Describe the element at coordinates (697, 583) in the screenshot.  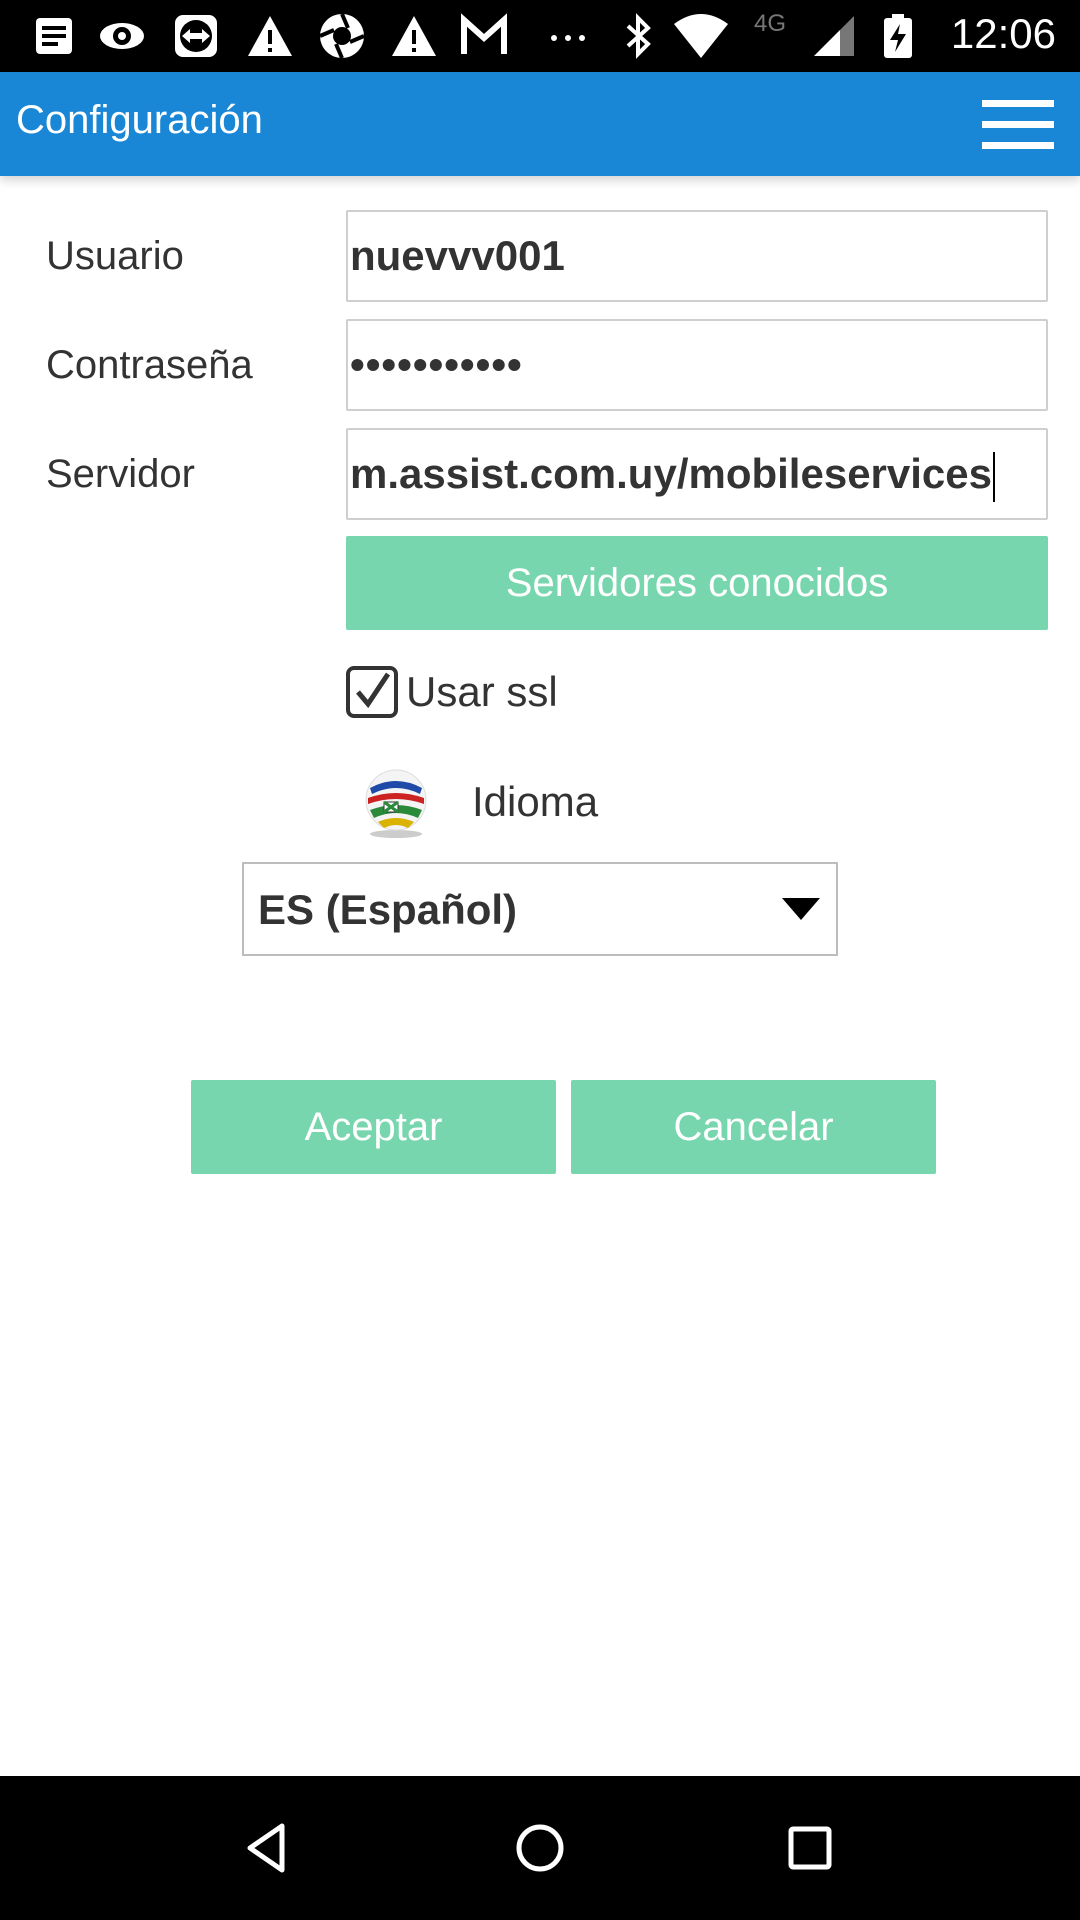
I see `known-servers-button: Servidores conocidos` at that location.